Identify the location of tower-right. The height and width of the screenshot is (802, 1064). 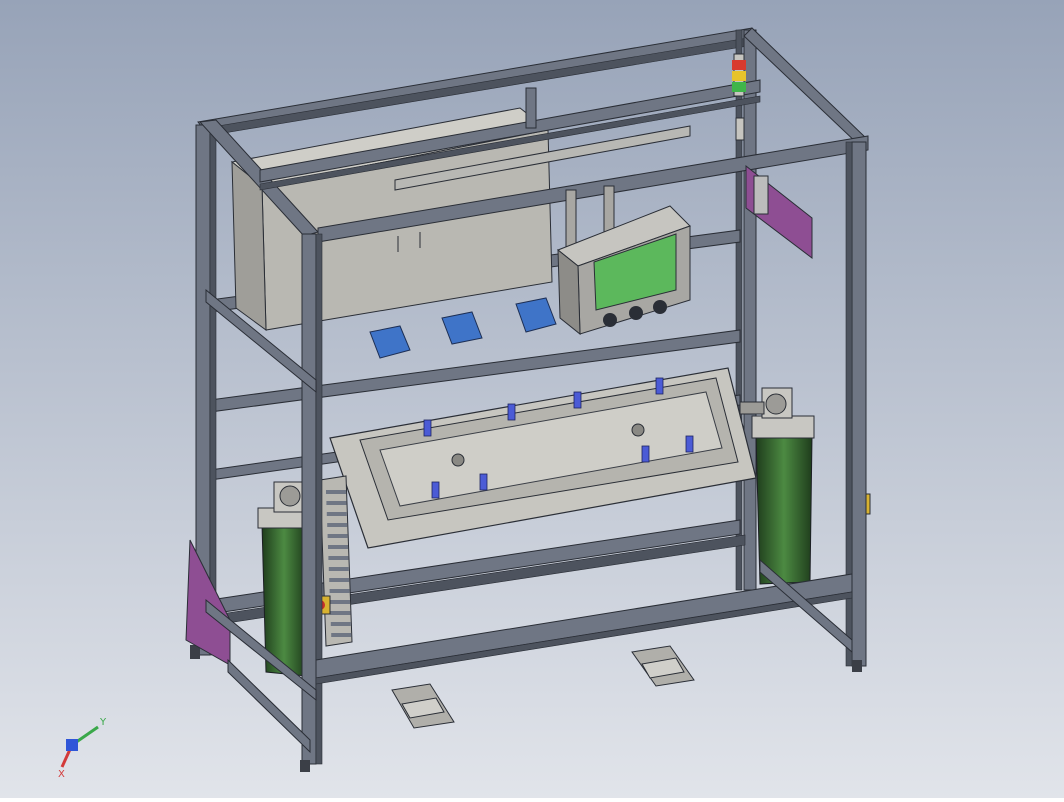
(784, 510).